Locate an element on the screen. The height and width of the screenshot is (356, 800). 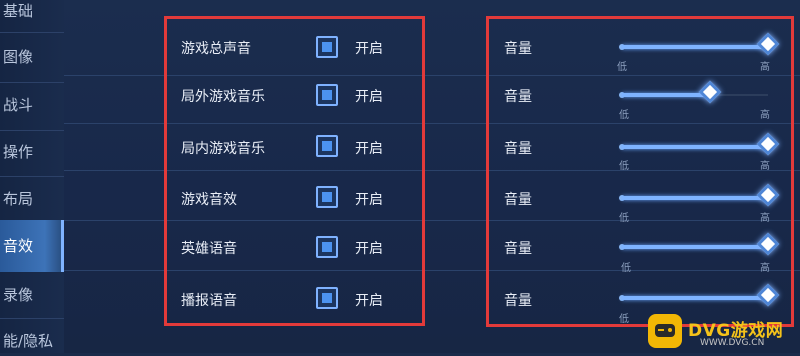
sidebar-item-sound: 音效 is located at coordinates (32, 246).